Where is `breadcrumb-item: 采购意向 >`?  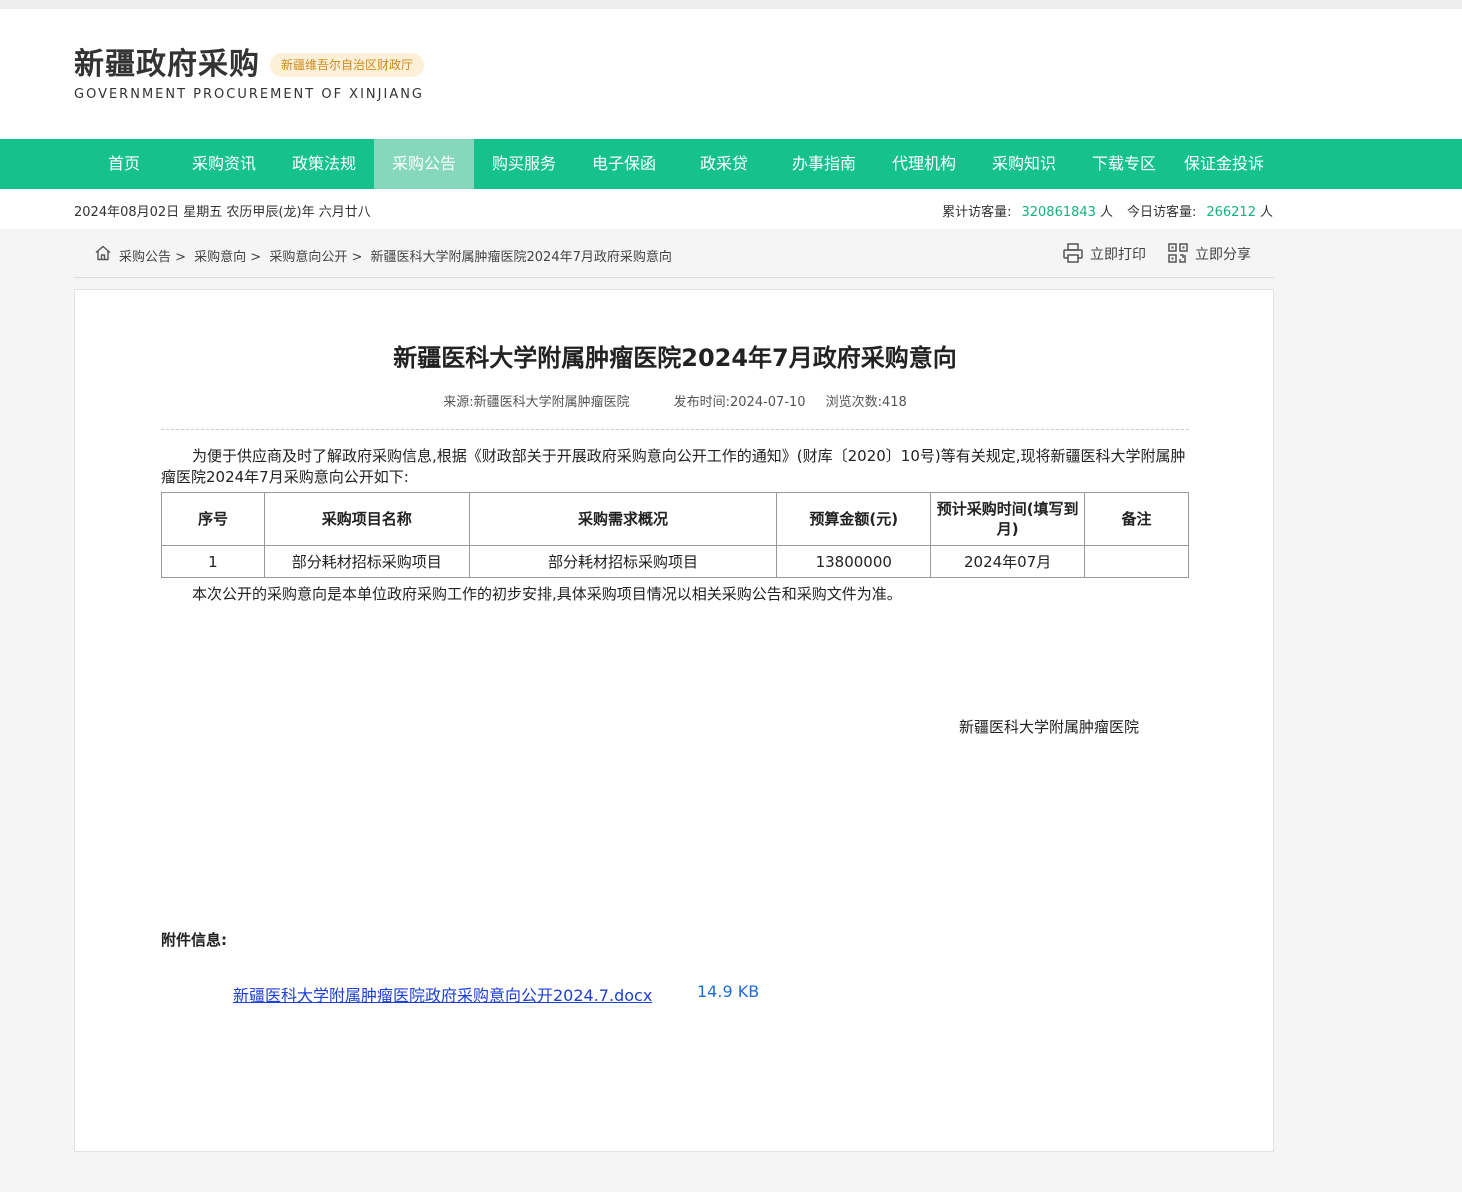
breadcrumb-item: 采购意向 > is located at coordinates (227, 257).